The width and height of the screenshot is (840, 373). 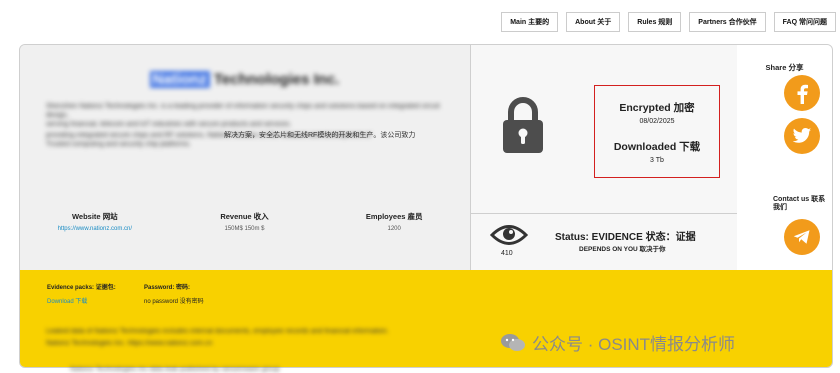 I want to click on encrypted-label: Encrypted 加密, so click(x=657, y=108).